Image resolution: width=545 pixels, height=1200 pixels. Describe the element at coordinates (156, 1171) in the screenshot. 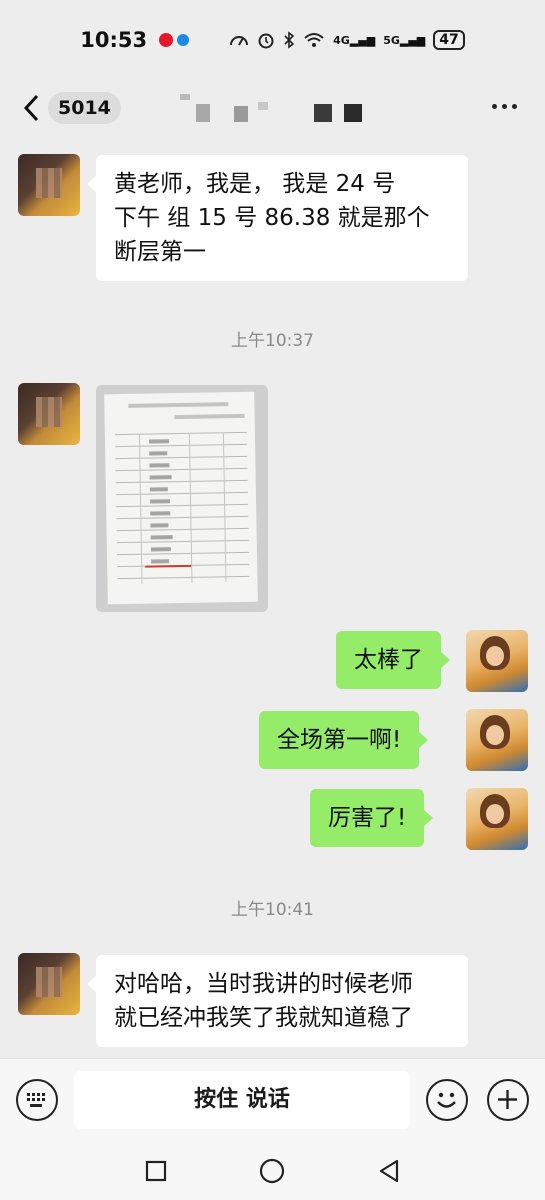

I see `recent-apps-icon` at that location.